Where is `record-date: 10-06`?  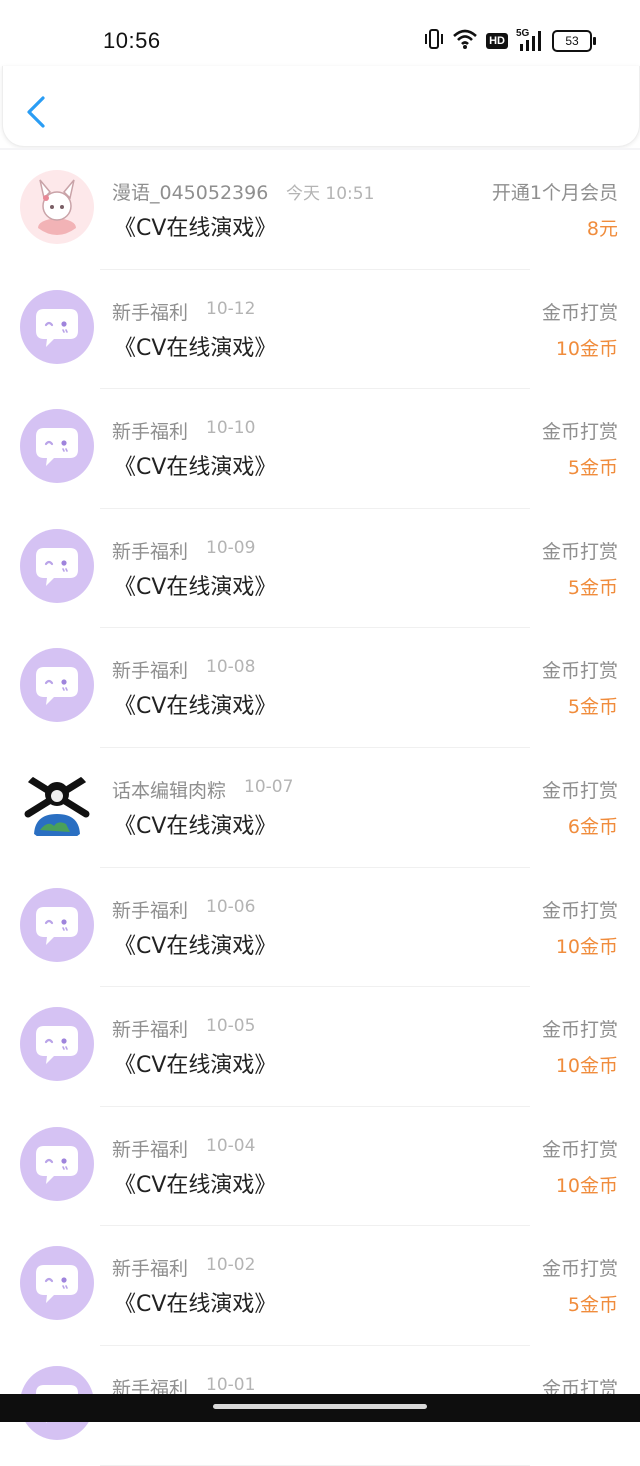 record-date: 10-06 is located at coordinates (231, 906).